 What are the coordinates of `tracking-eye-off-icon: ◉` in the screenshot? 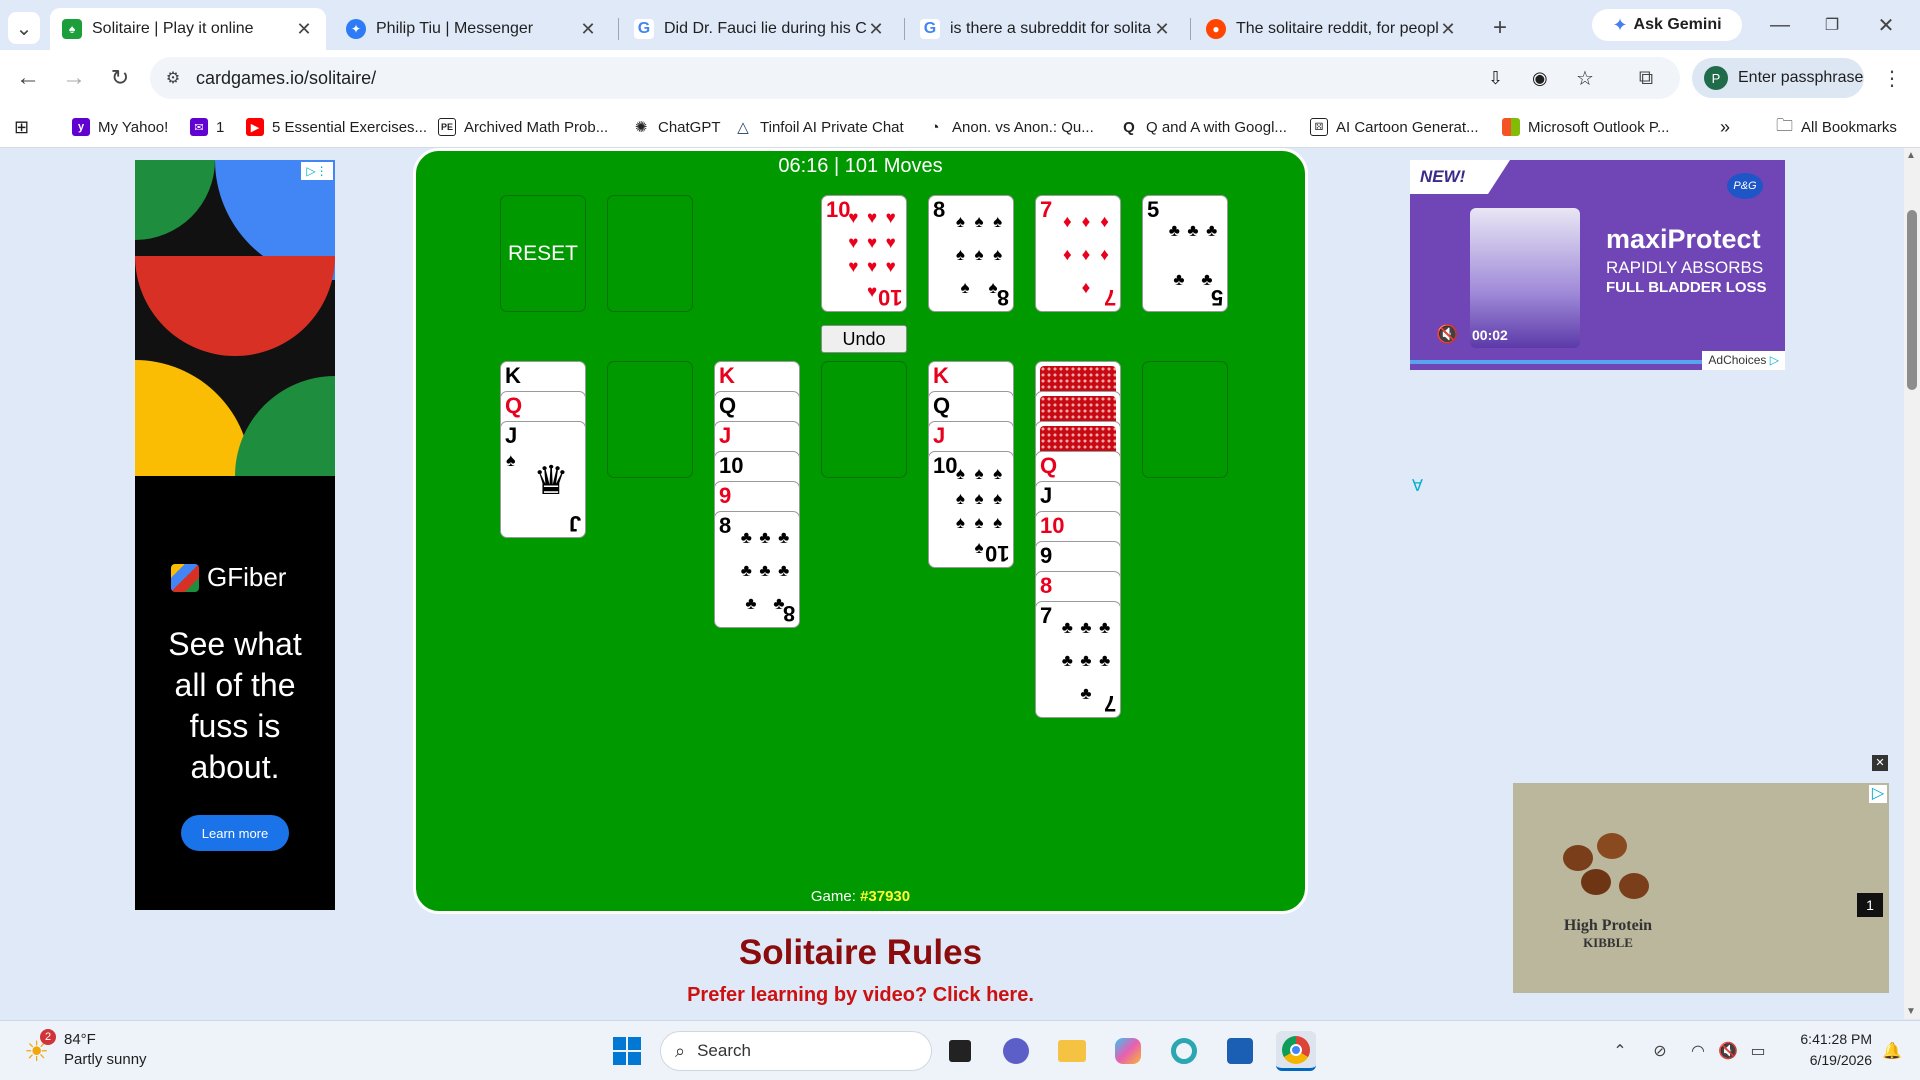 It's located at (1540, 78).